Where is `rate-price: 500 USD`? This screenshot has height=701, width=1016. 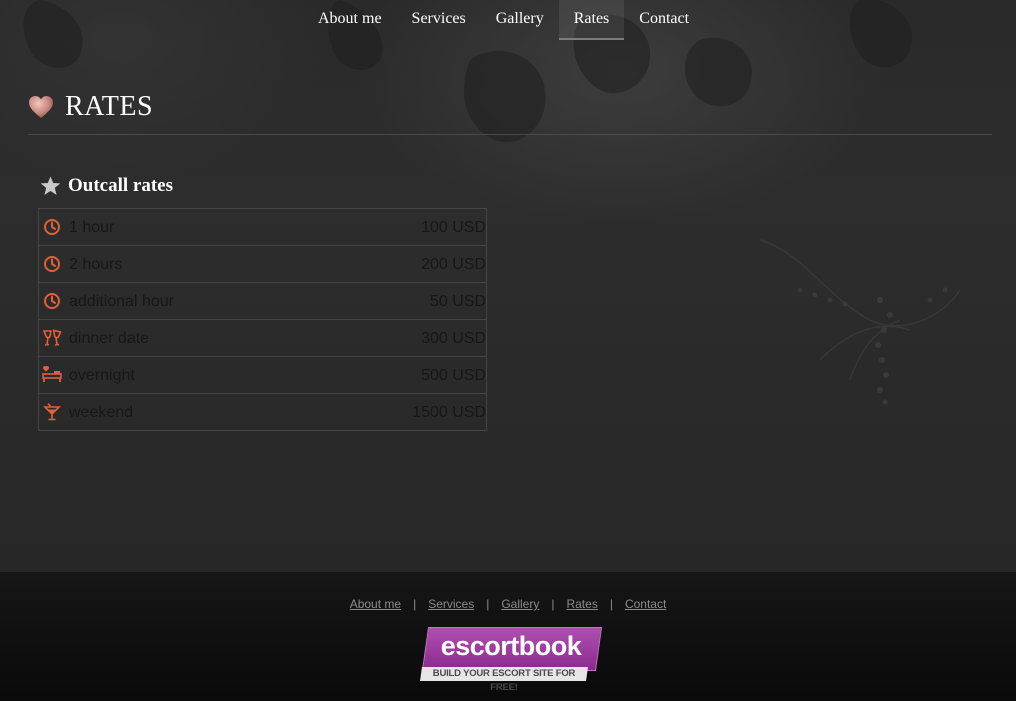
rate-price: 500 USD is located at coordinates (453, 375).